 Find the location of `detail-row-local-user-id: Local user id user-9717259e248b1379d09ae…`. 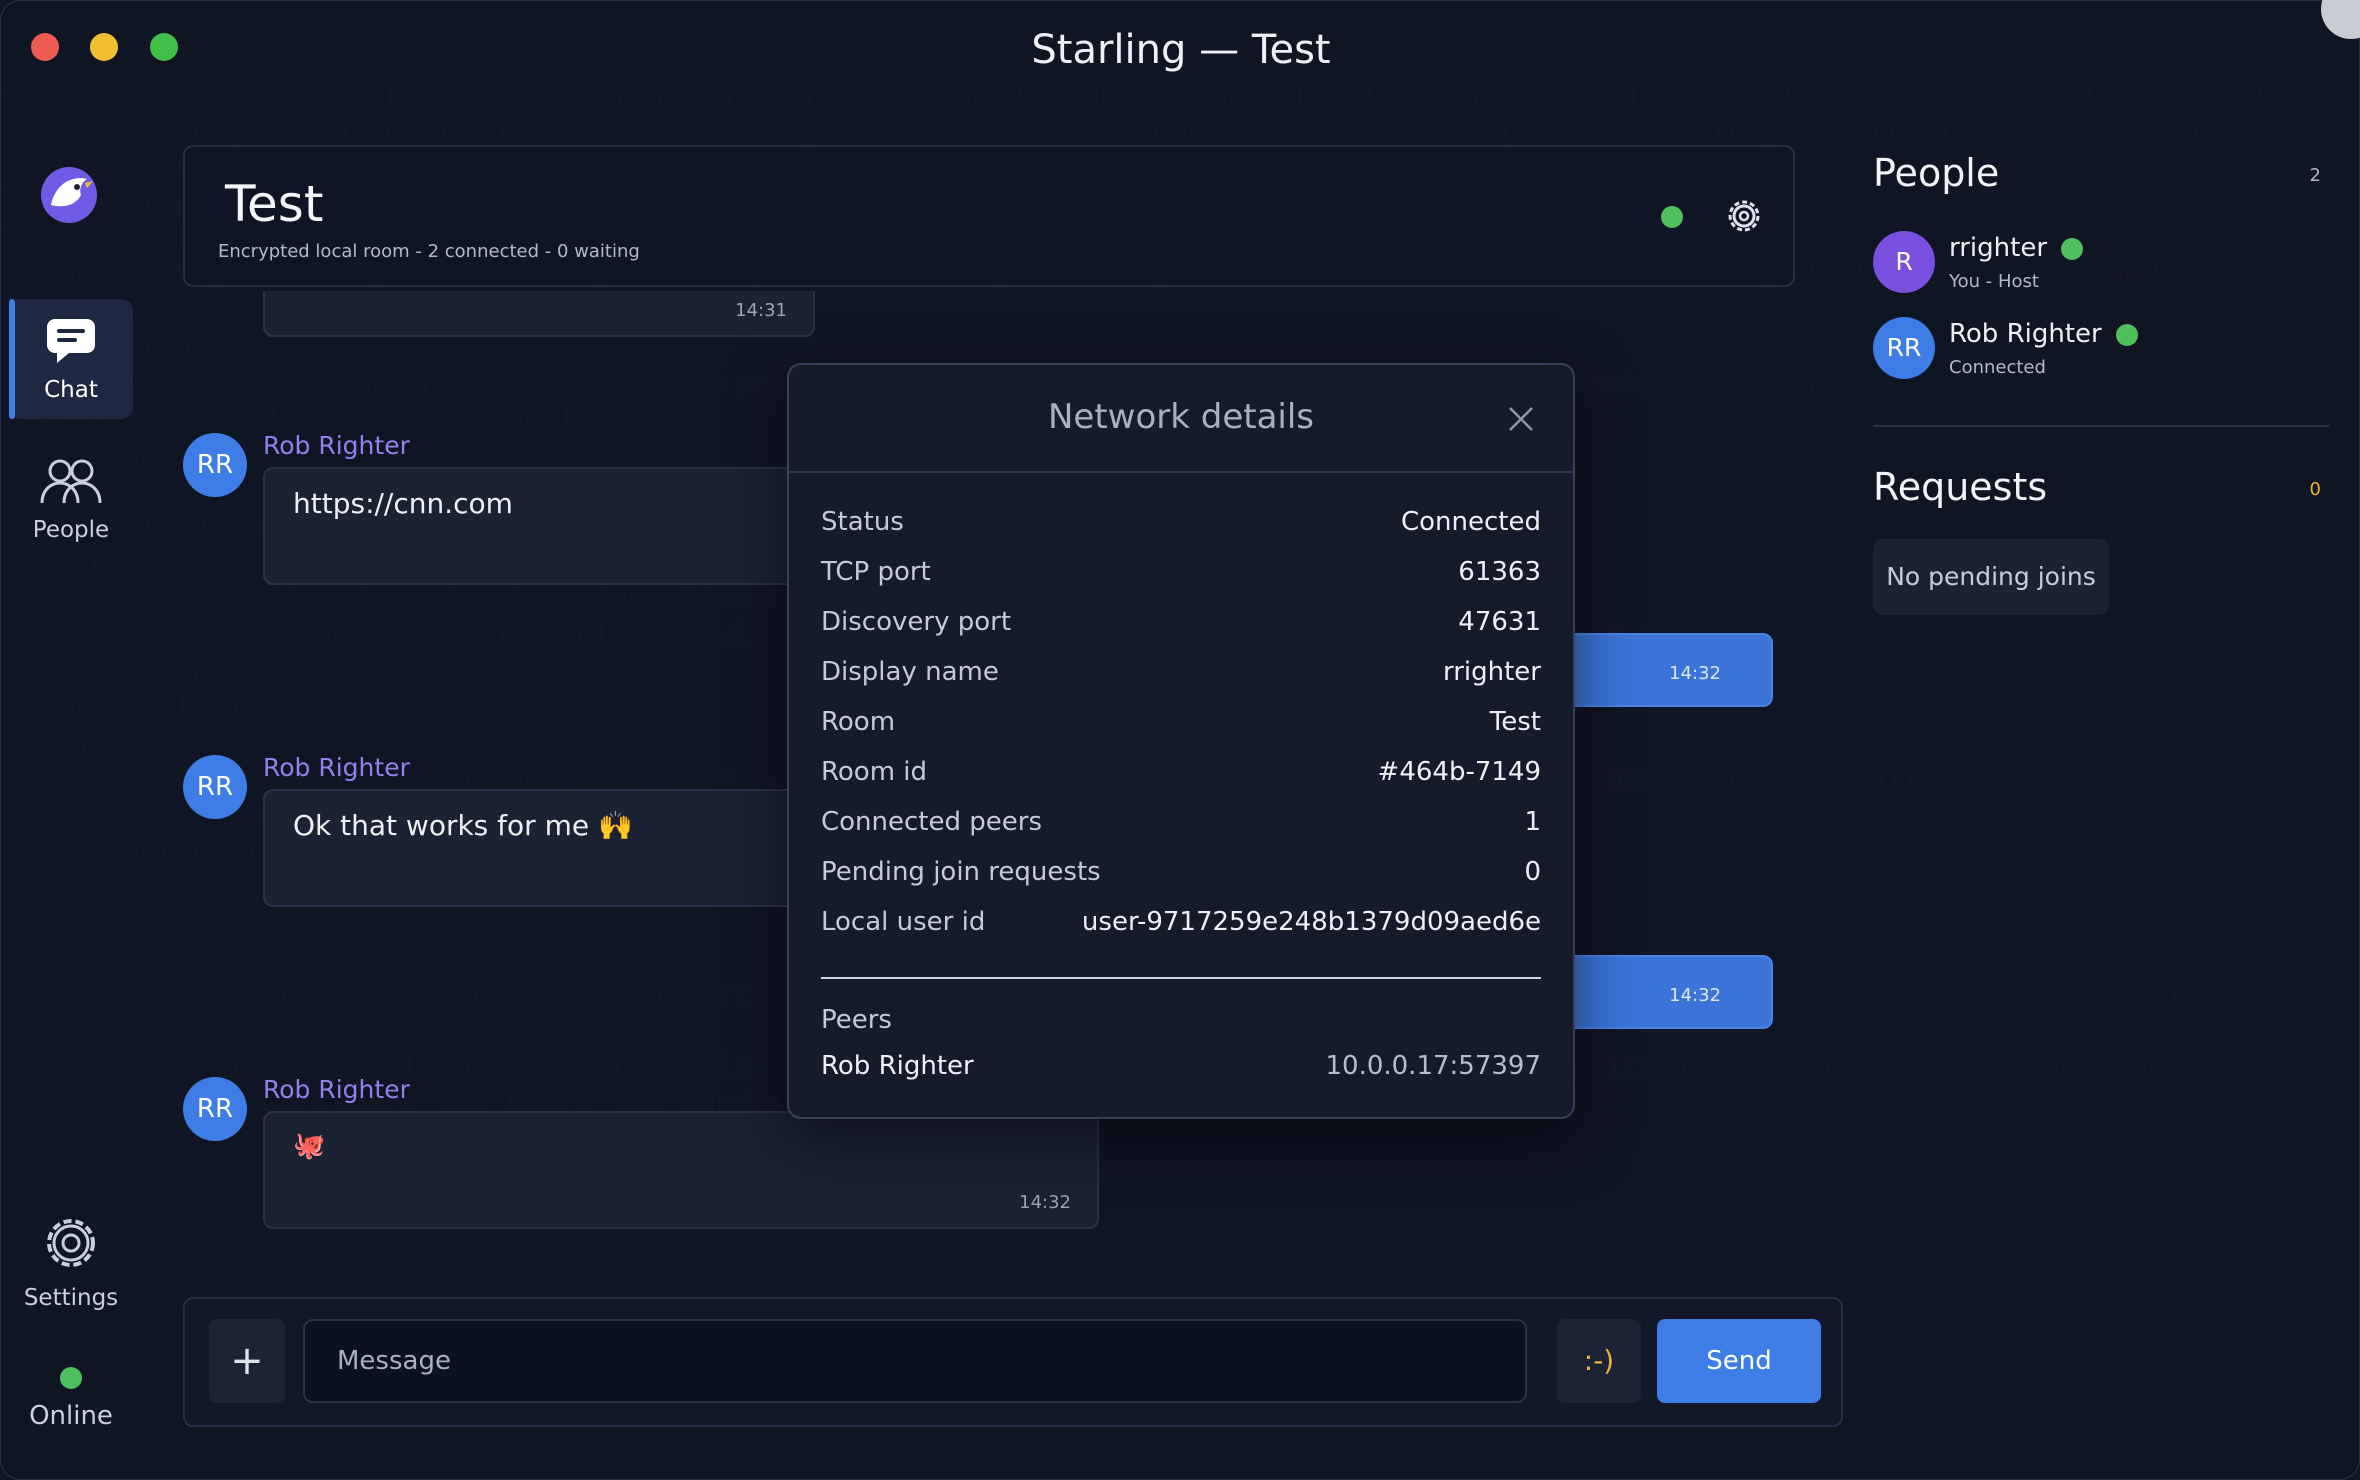

detail-row-local-user-id: Local user id user-9717259e248b1379d09ae… is located at coordinates (1181, 927).